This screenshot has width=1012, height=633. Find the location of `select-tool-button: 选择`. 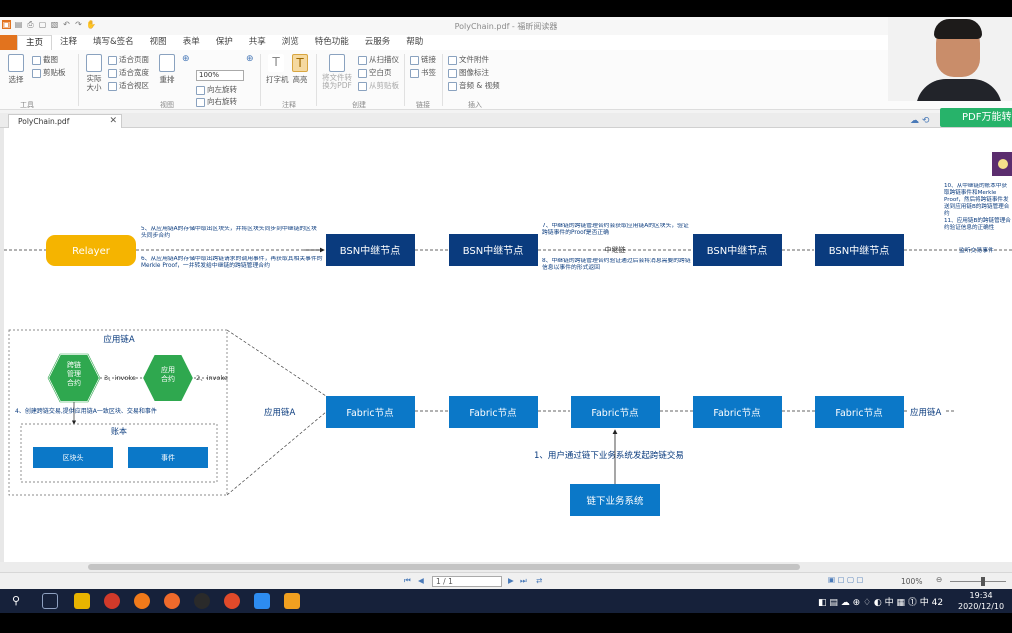

select-tool-button: 选择 is located at coordinates (16, 69).